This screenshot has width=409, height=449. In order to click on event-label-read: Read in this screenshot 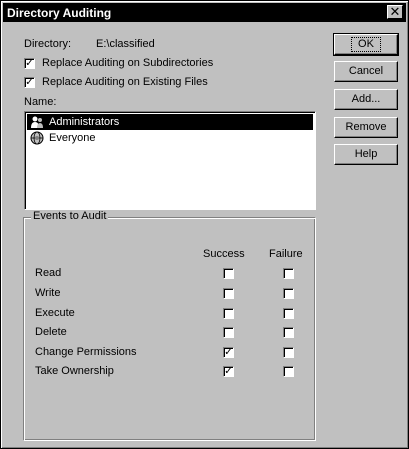, I will do `click(48, 273)`.